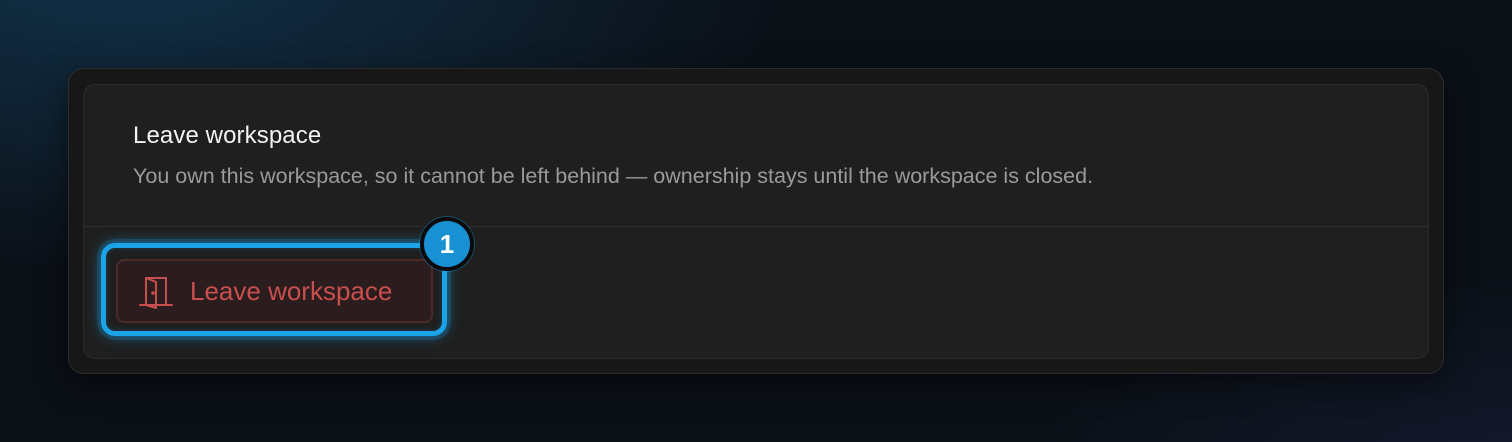 The height and width of the screenshot is (442, 1512). I want to click on leave-workspace-label: Leave workspace, so click(291, 290).